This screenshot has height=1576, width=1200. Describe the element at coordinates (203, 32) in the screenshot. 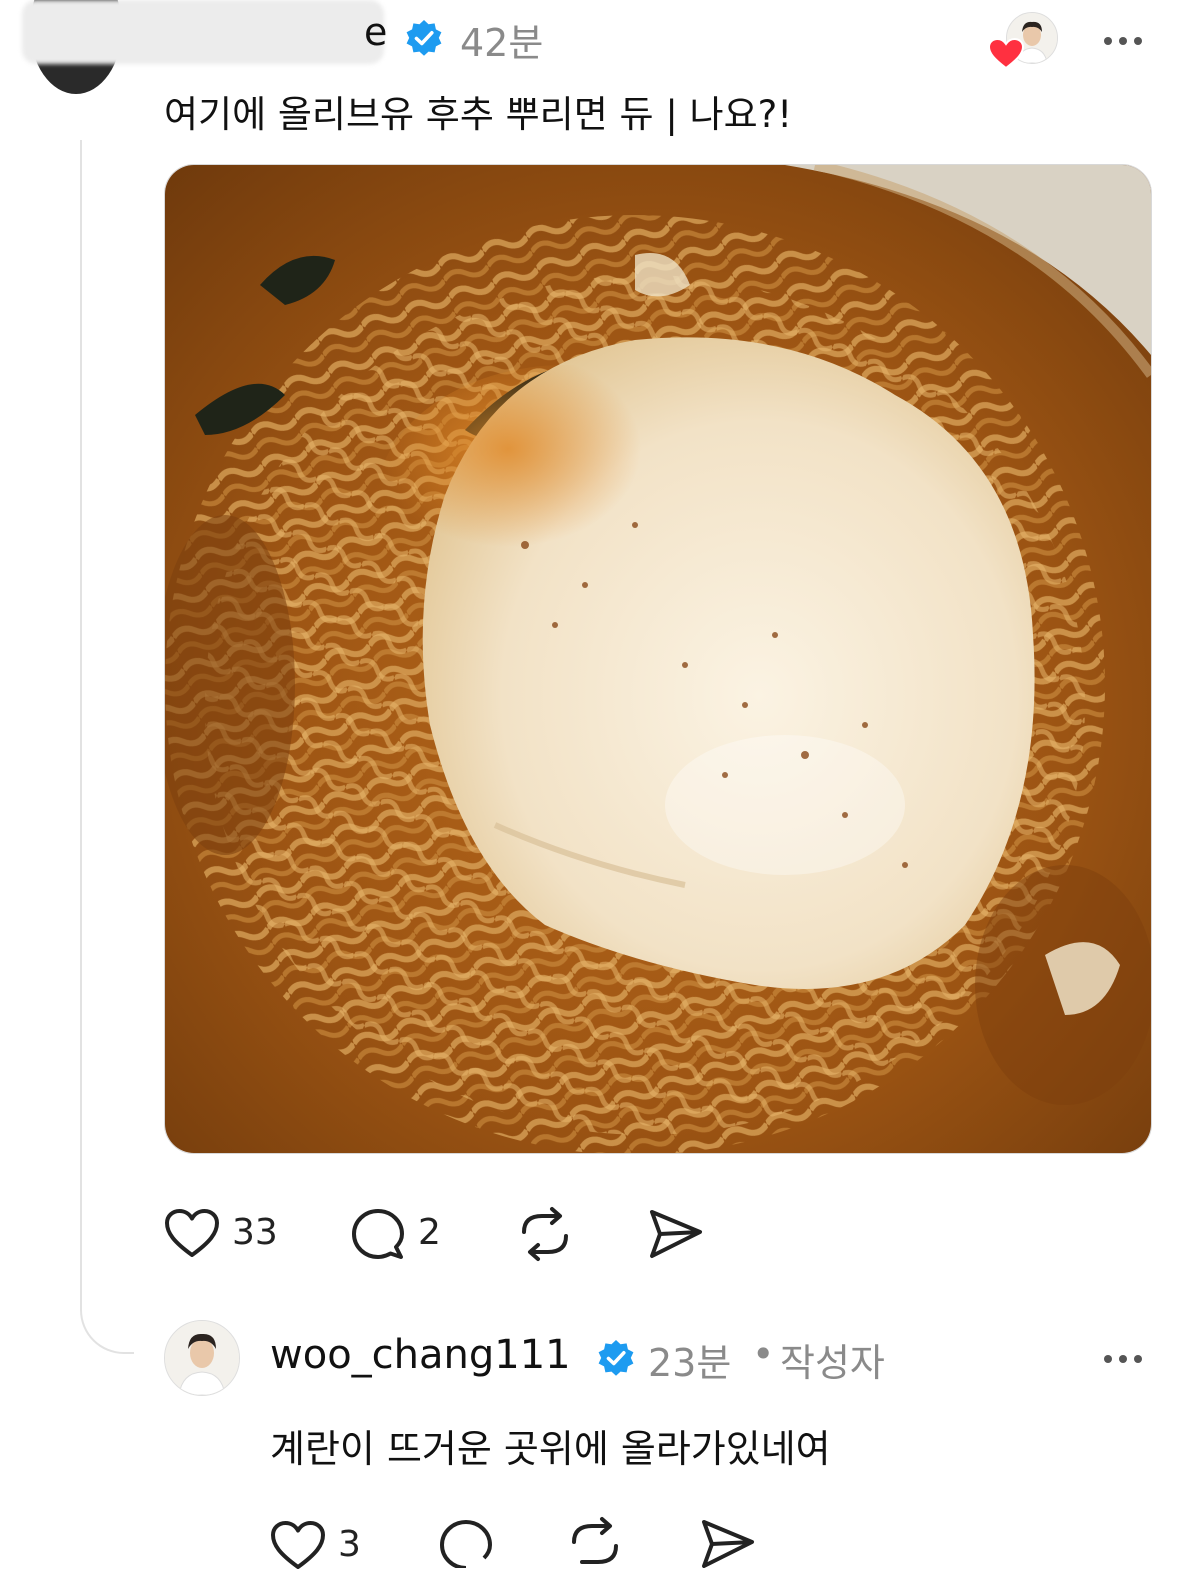

I see `redacted-username` at that location.